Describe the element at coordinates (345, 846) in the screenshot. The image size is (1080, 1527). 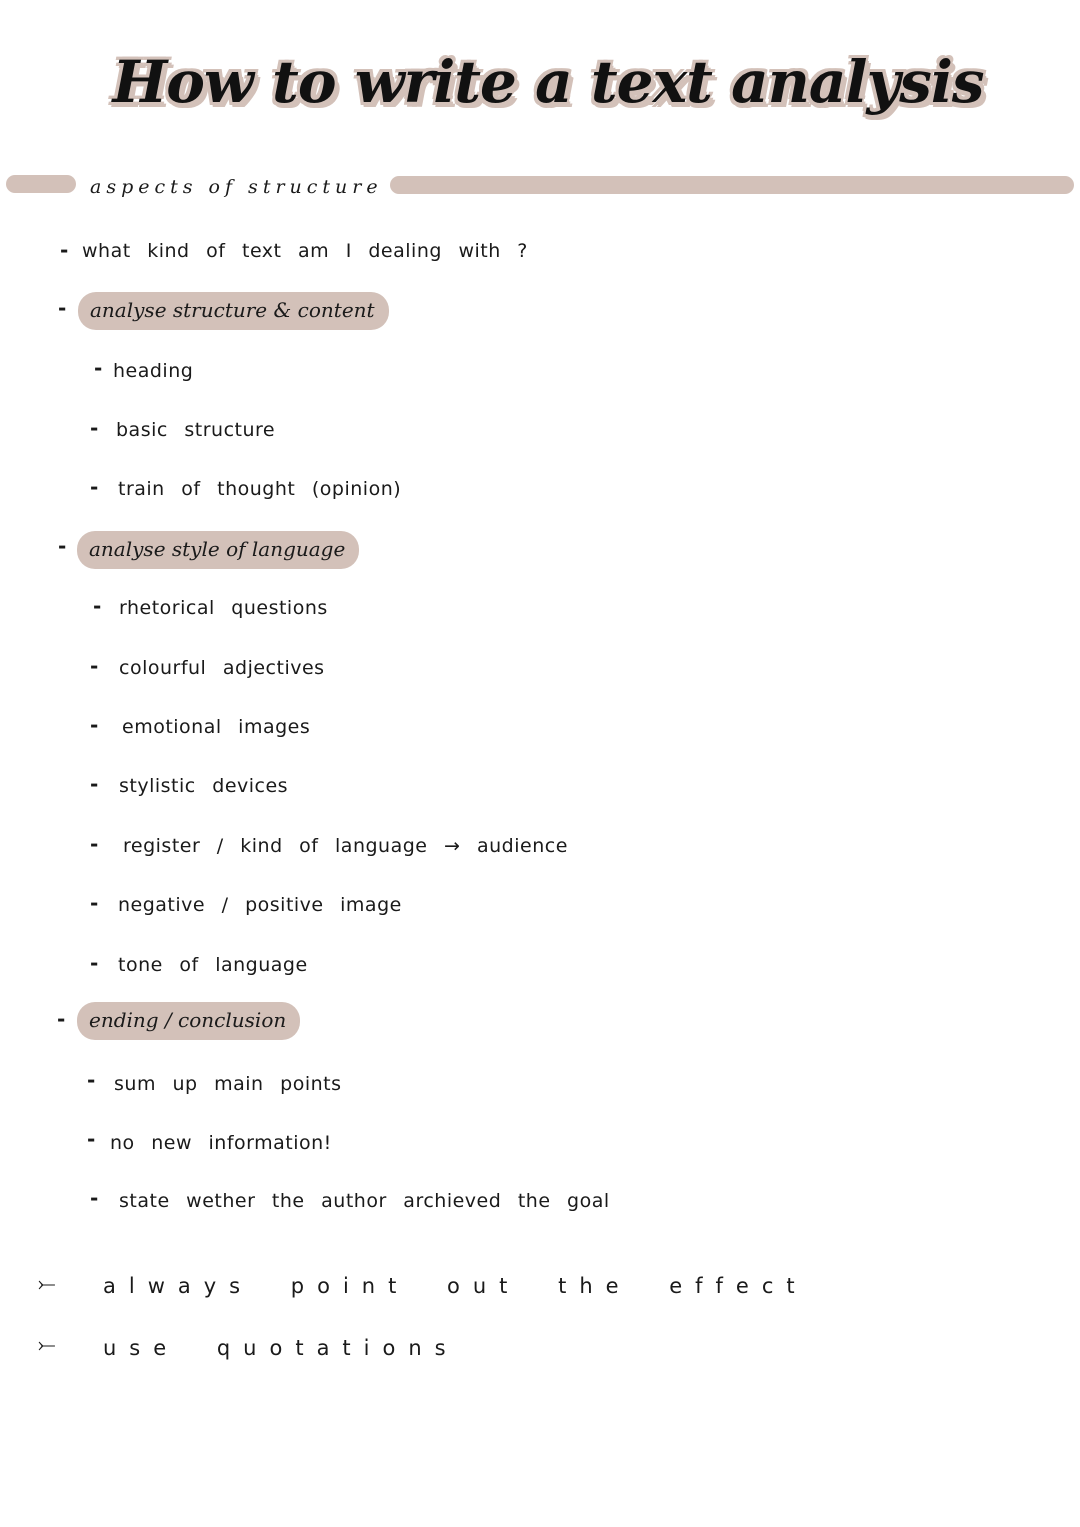
I see `list-item: register / kind of language → audience` at that location.